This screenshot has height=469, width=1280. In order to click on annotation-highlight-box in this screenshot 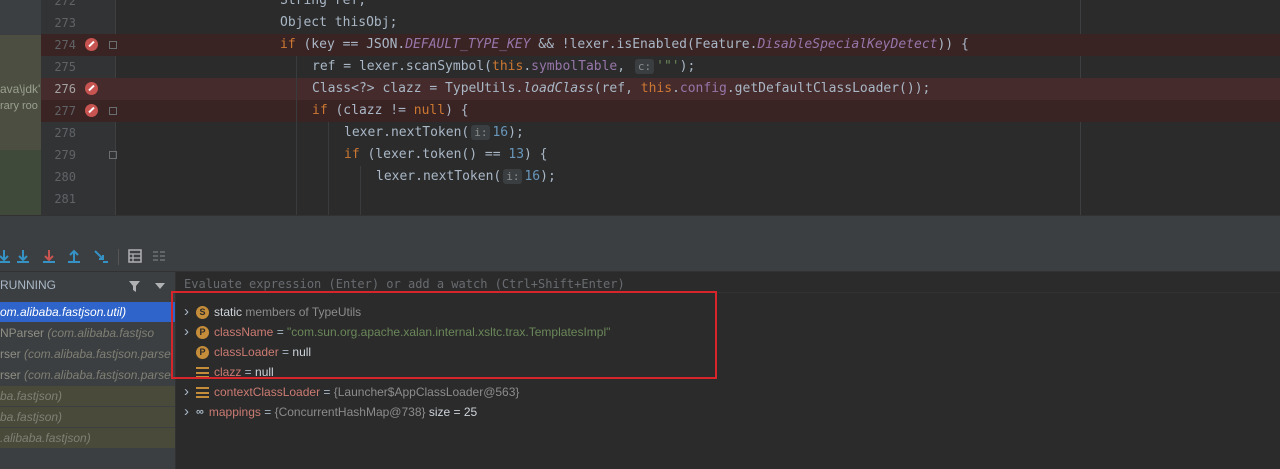, I will do `click(444, 335)`.